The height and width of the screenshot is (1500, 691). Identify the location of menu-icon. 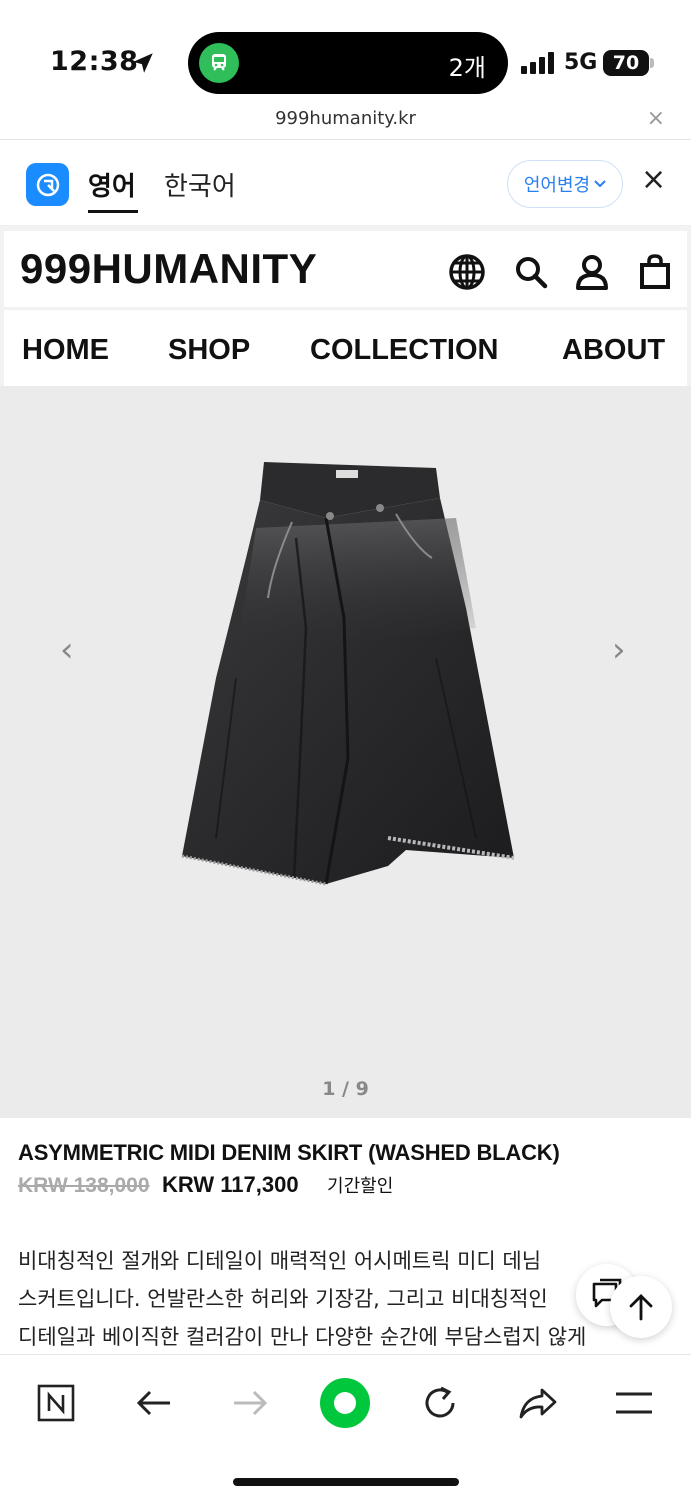
(634, 1403).